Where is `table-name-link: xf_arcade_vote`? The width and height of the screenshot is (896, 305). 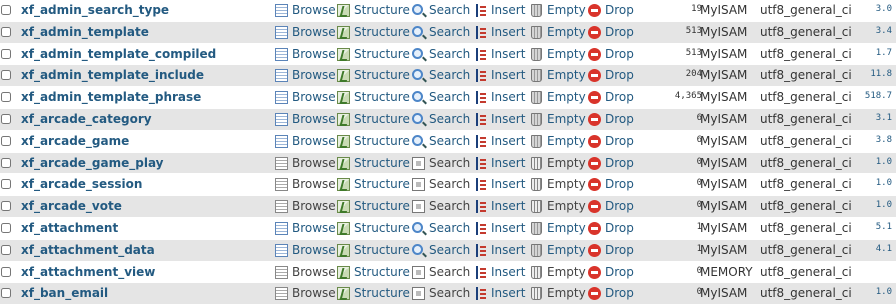
table-name-link: xf_arcade_vote is located at coordinates (71, 206).